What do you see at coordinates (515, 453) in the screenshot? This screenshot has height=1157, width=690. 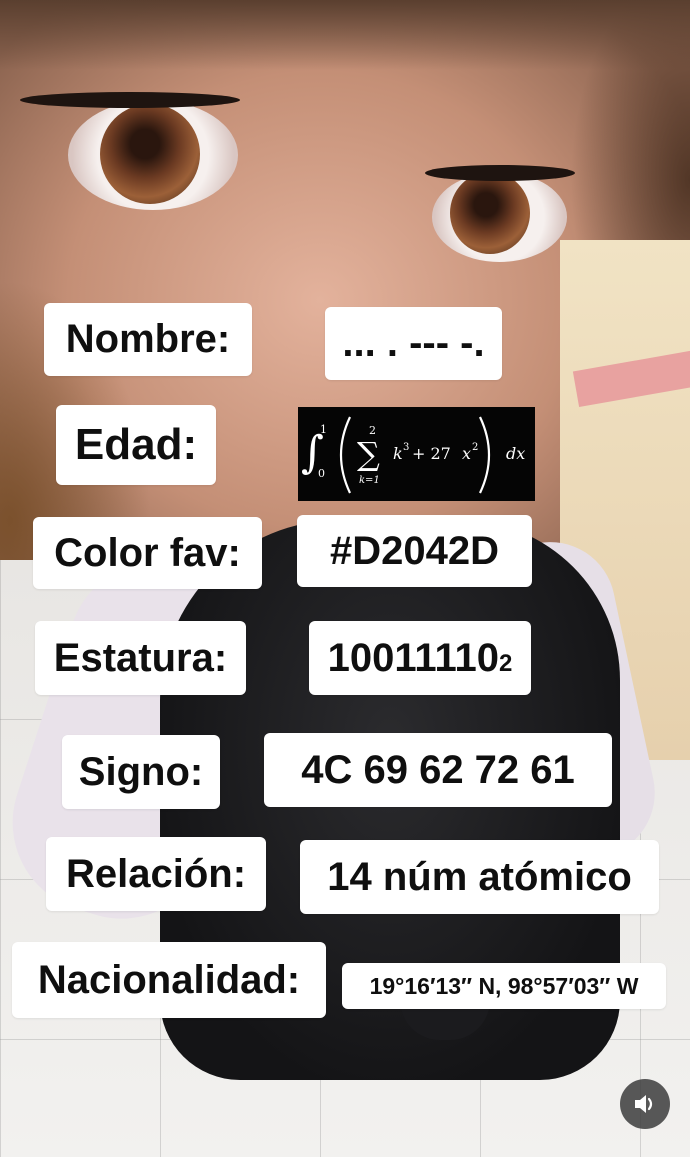 I see `term-dx: dx` at bounding box center [515, 453].